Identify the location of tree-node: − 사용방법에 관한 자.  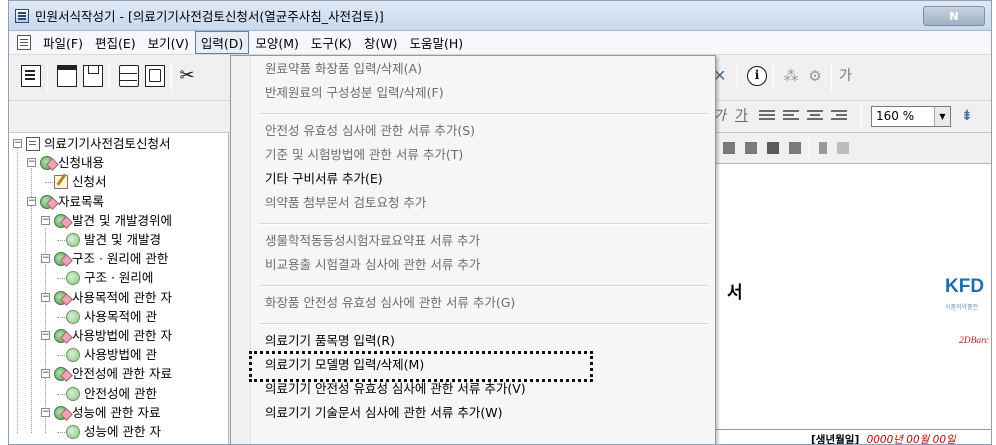
(118, 336).